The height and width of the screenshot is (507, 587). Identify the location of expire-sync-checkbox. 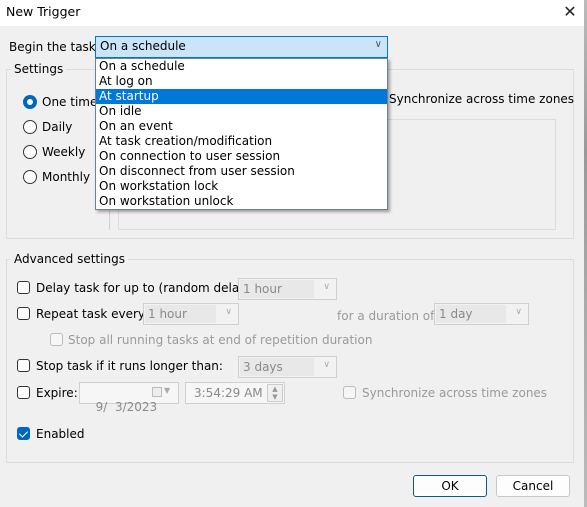
(349, 392).